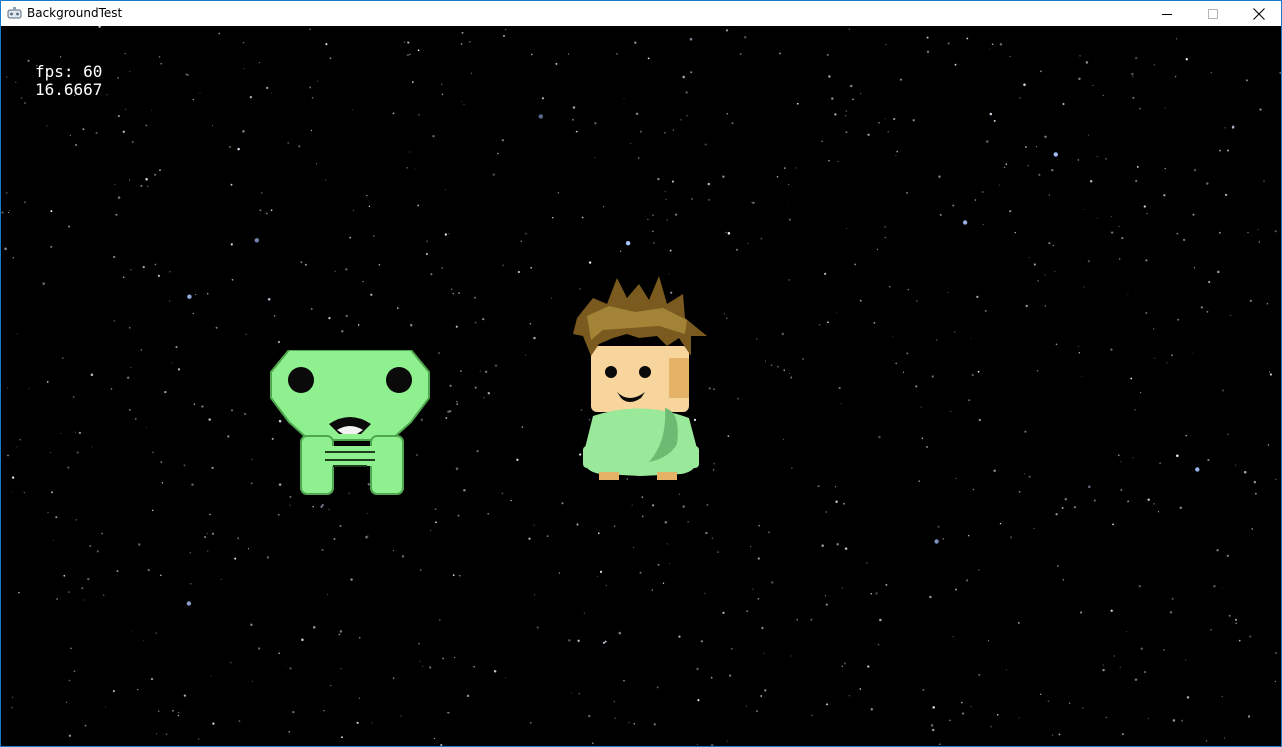 The width and height of the screenshot is (1282, 747). What do you see at coordinates (69, 71) in the screenshot?
I see `fps-readout: fps: 60` at bounding box center [69, 71].